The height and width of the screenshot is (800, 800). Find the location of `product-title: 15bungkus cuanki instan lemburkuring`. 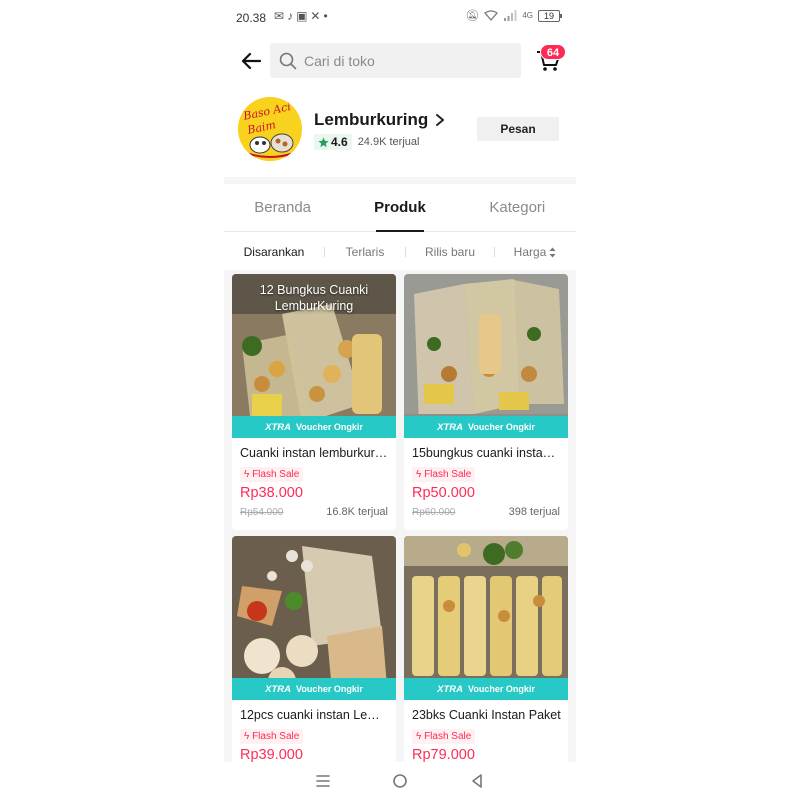

product-title: 15bungkus cuanki instan lemburkuring is located at coordinates (487, 453).